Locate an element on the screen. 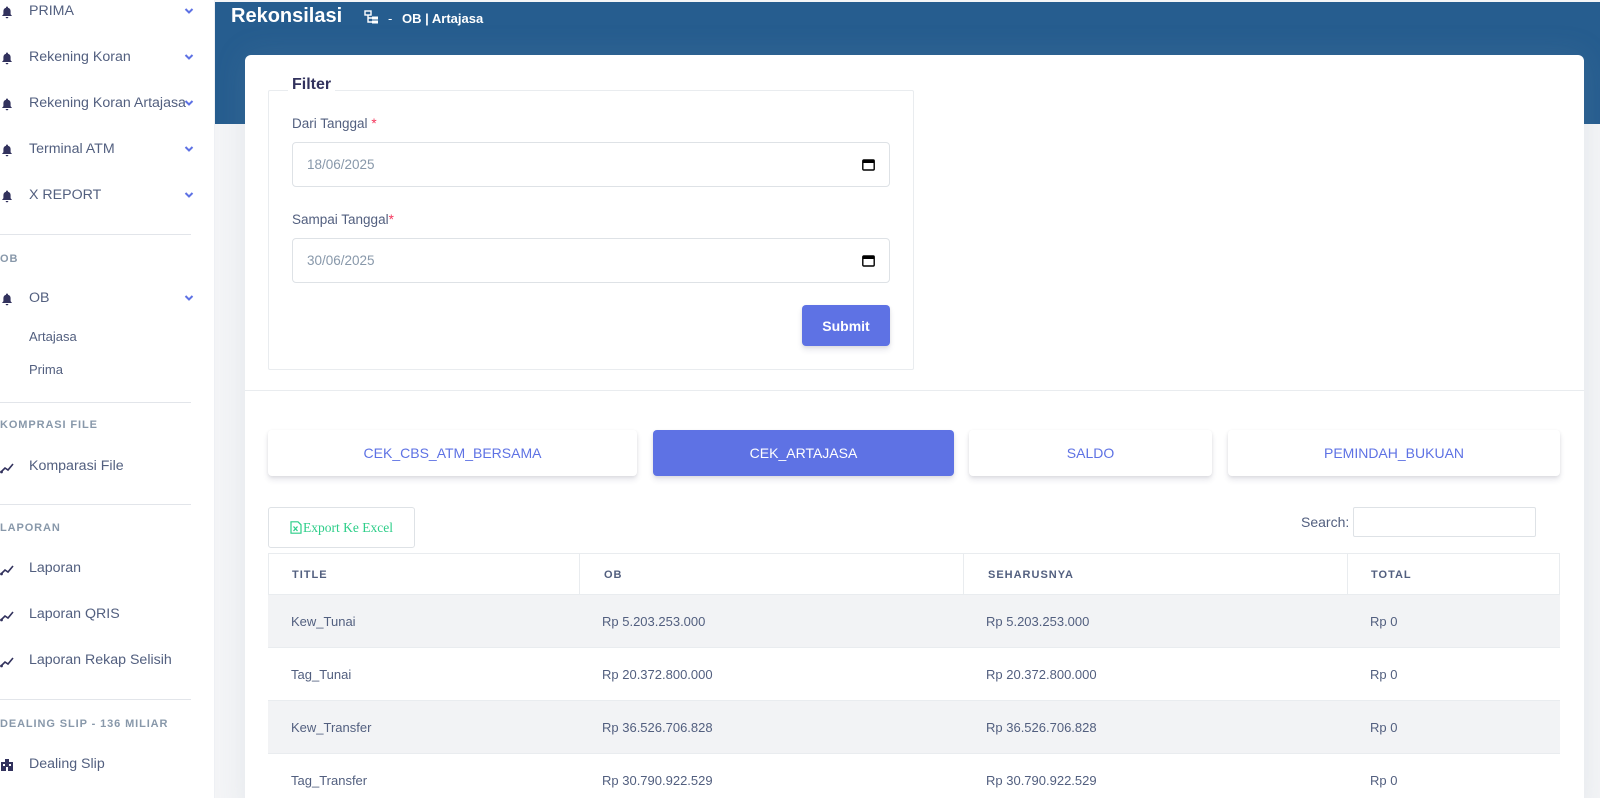 This screenshot has height=798, width=1600. sidebar-section-laporan: LAPORAN is located at coordinates (30, 528).